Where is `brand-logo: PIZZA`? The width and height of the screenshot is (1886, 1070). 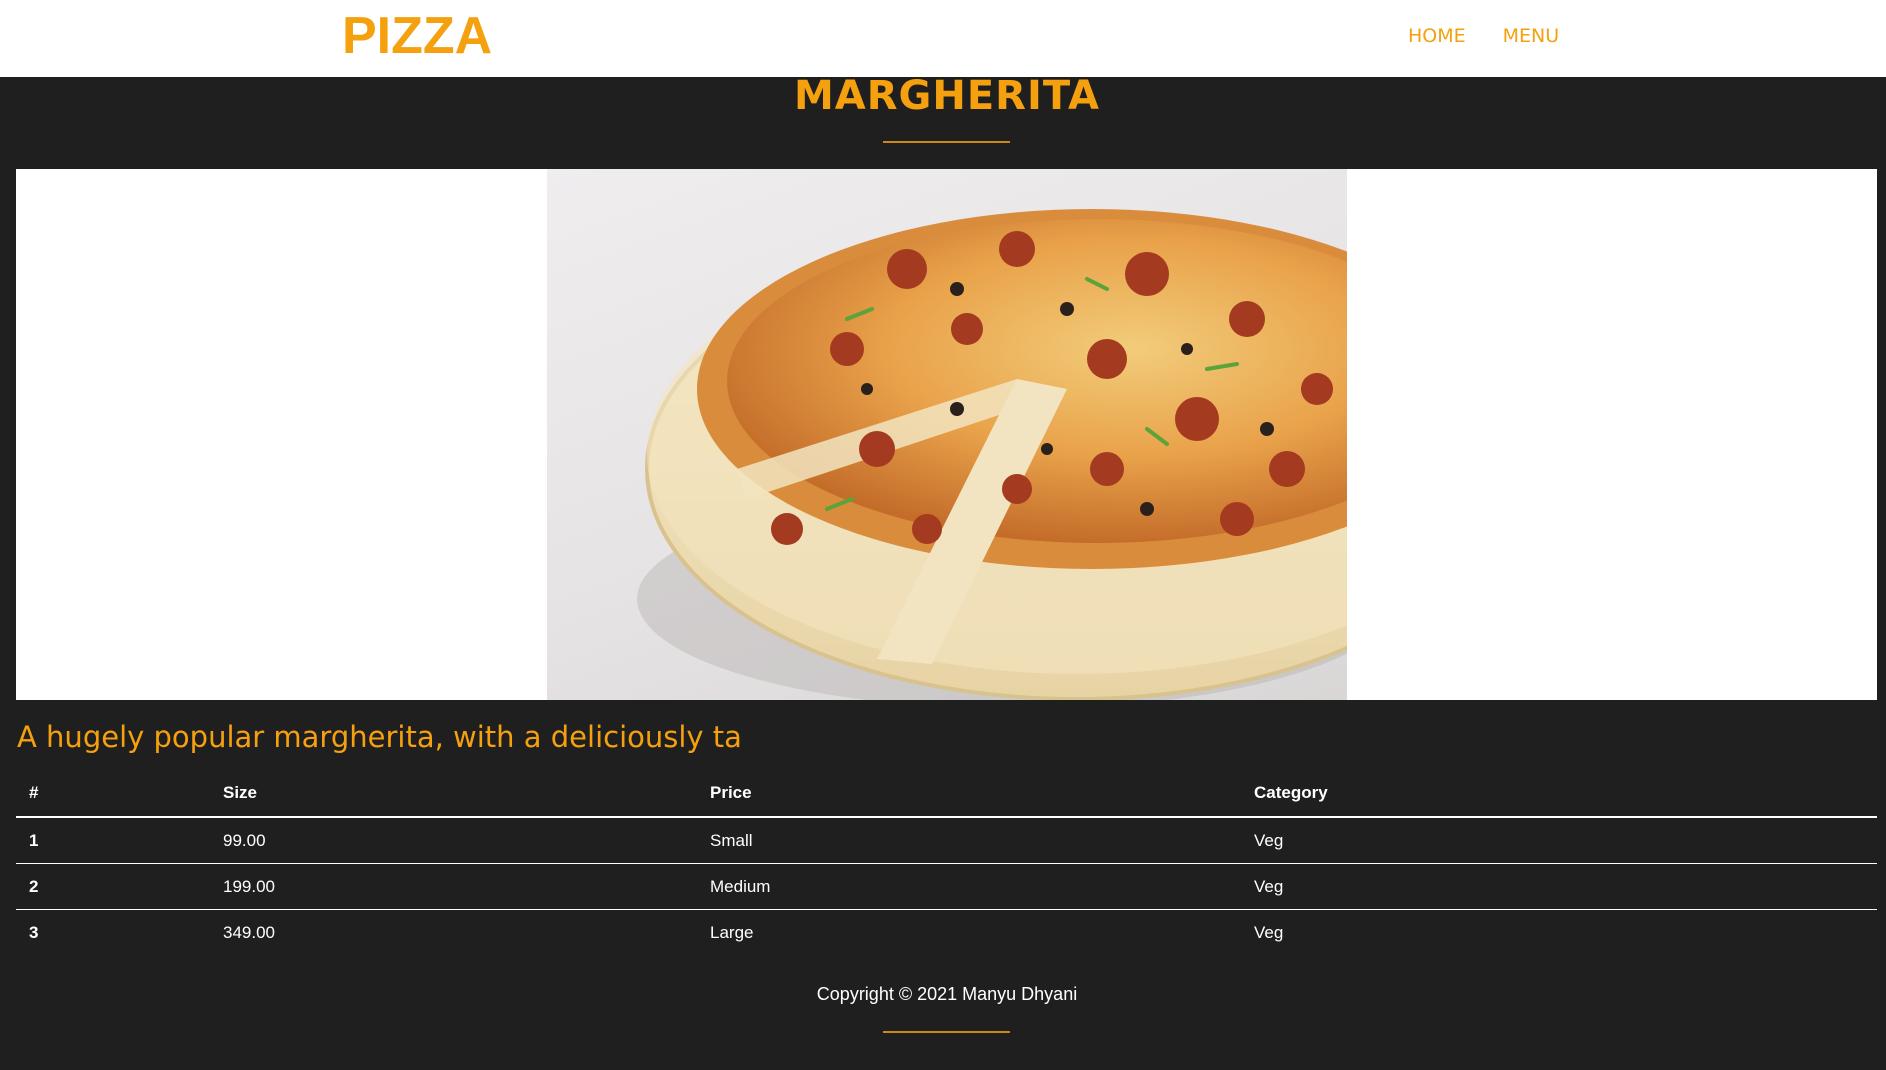 brand-logo: PIZZA is located at coordinates (417, 36).